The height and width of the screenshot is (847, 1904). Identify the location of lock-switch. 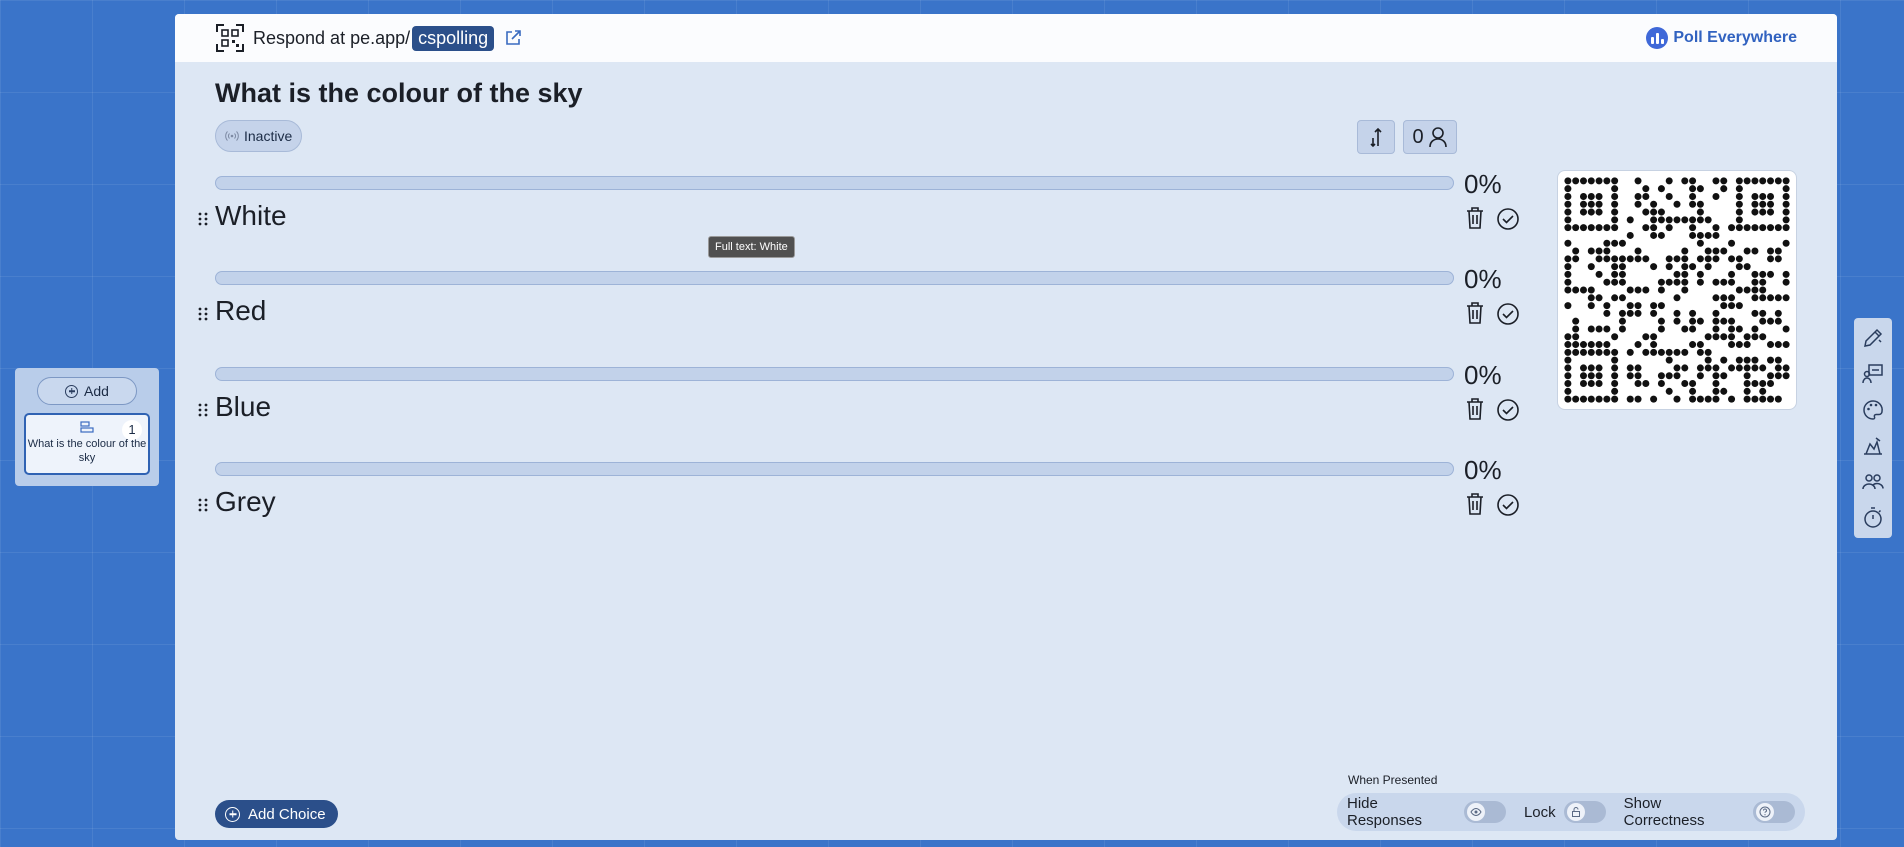
(1584, 812).